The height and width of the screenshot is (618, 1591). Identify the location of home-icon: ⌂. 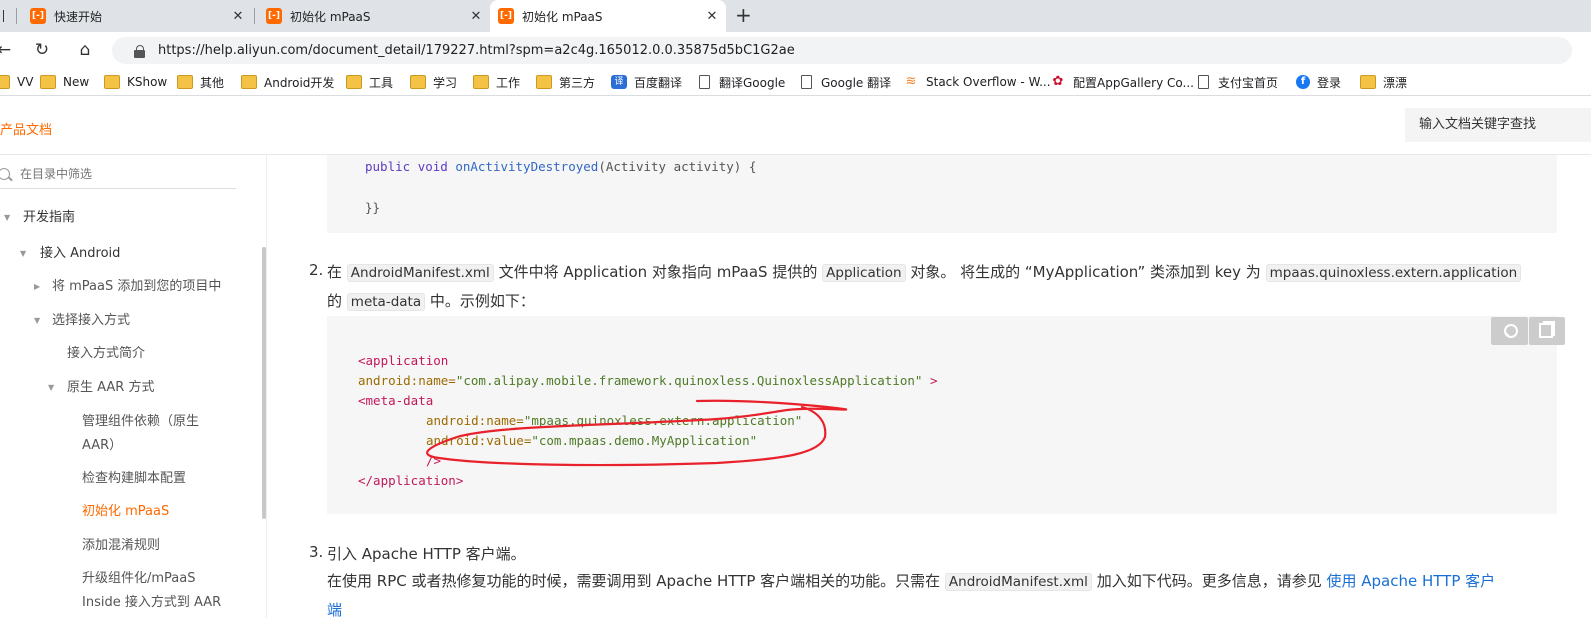
(85, 50).